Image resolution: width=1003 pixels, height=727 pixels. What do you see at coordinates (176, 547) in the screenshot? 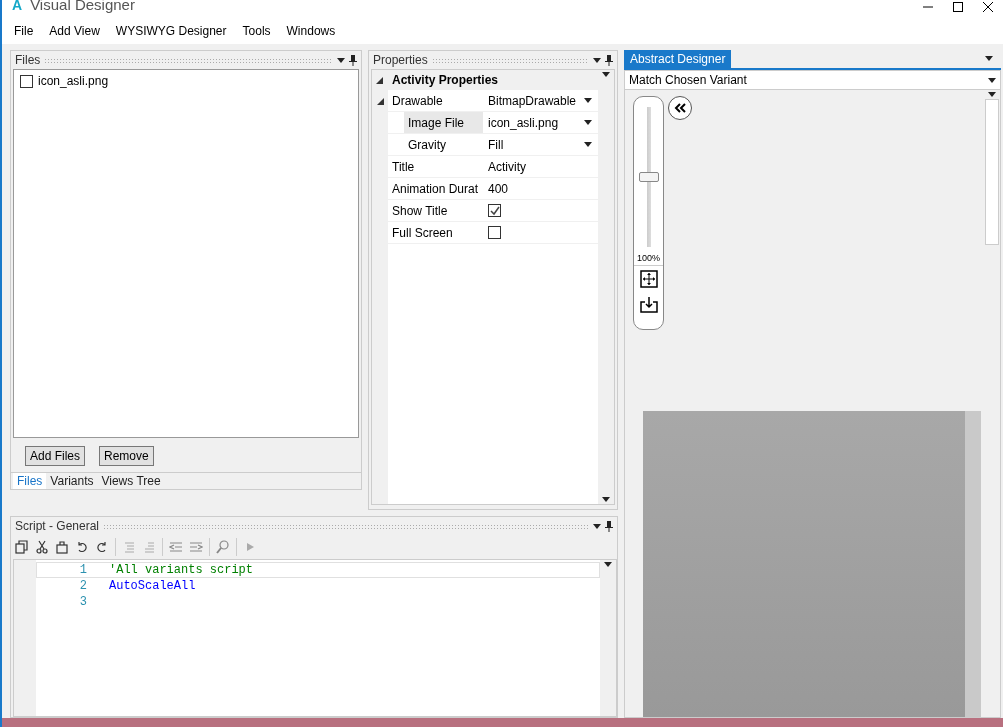
I see `outdent-icon` at bounding box center [176, 547].